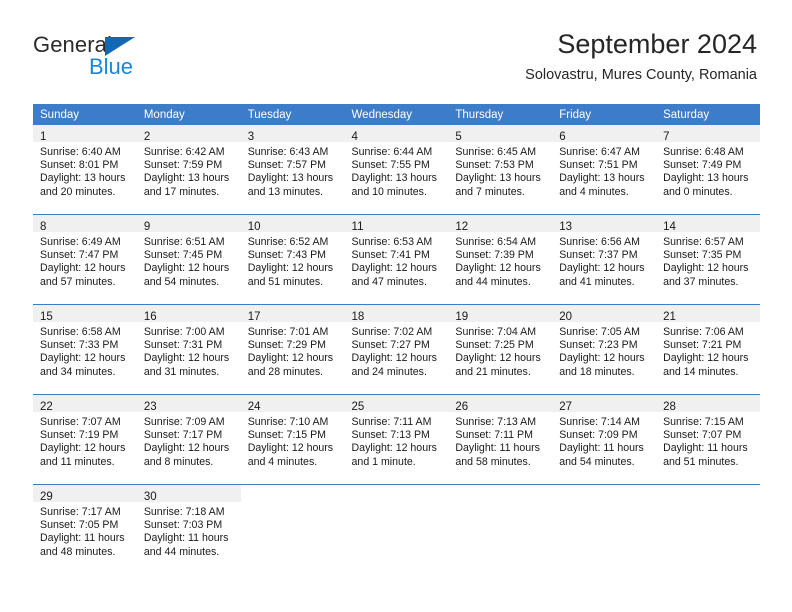 This screenshot has width=792, height=612. What do you see at coordinates (490, 191) in the screenshot?
I see `daylight-text-line2: and 7 minutes.` at bounding box center [490, 191].